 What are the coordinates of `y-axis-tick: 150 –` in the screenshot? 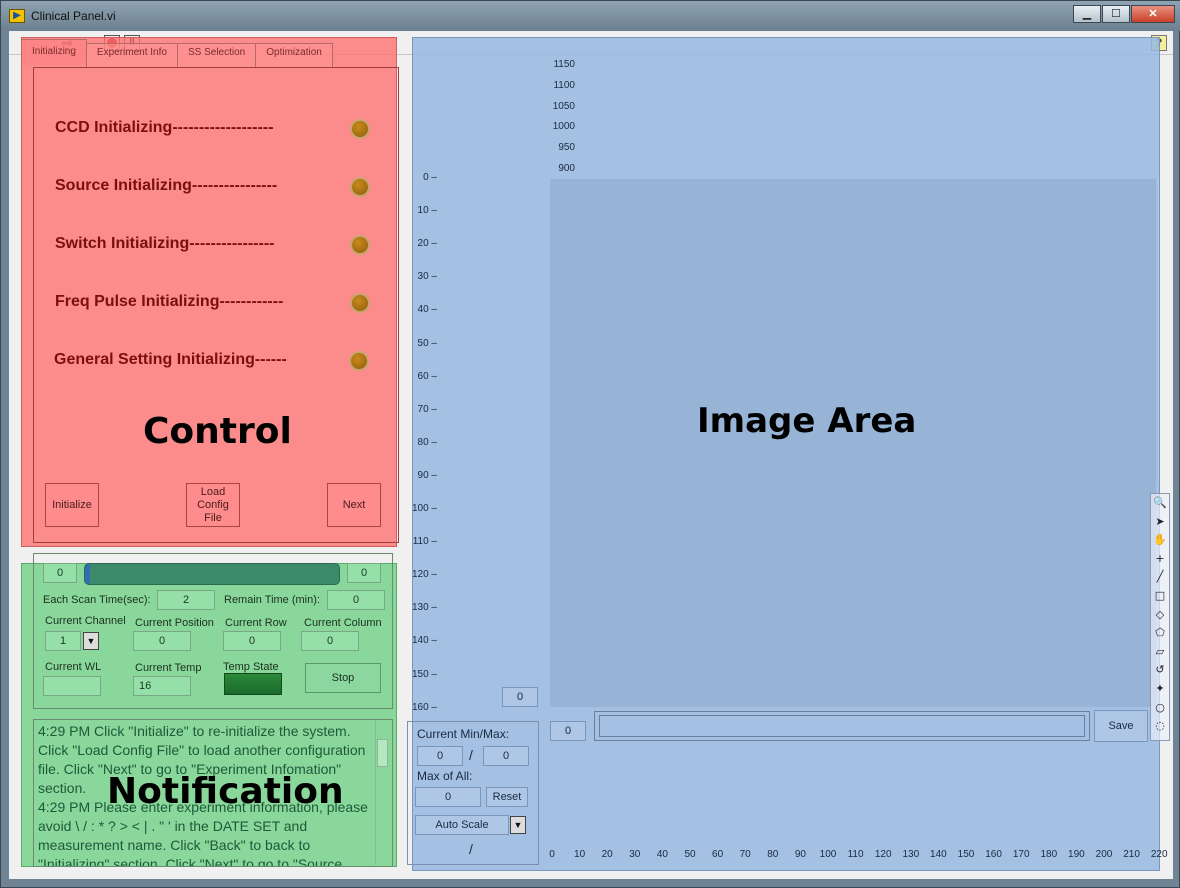 It's located at (424, 674).